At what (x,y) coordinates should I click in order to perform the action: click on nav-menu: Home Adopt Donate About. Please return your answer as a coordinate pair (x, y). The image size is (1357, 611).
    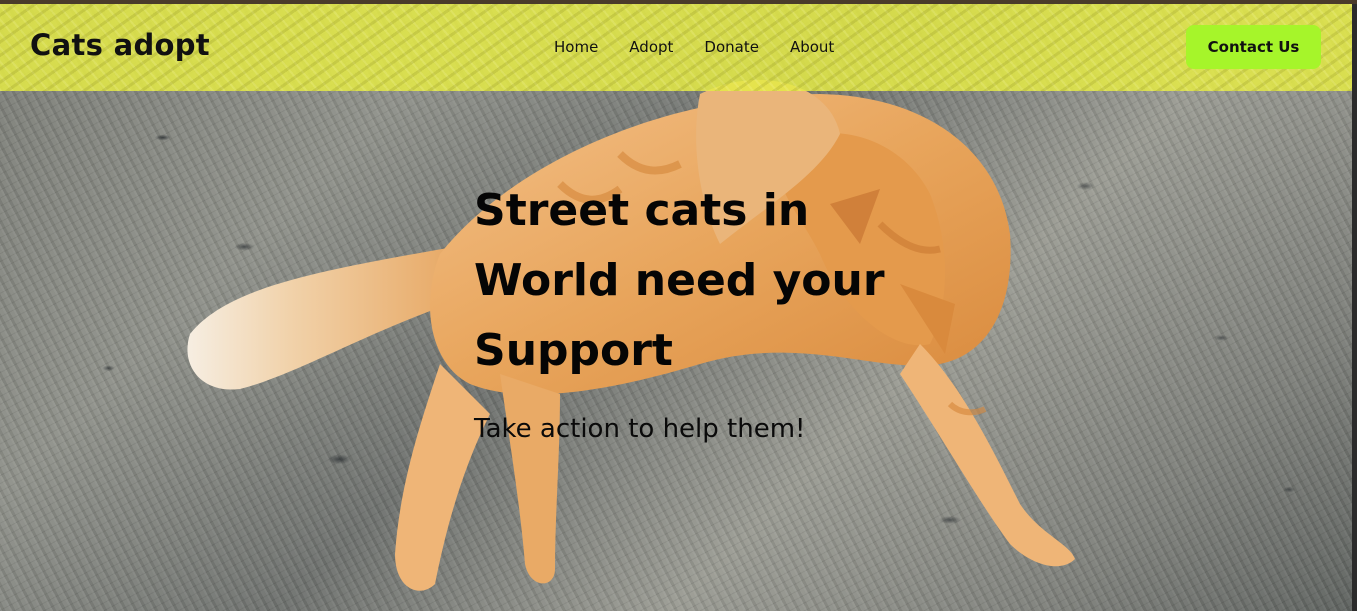
    Looking at the image, I should click on (694, 47).